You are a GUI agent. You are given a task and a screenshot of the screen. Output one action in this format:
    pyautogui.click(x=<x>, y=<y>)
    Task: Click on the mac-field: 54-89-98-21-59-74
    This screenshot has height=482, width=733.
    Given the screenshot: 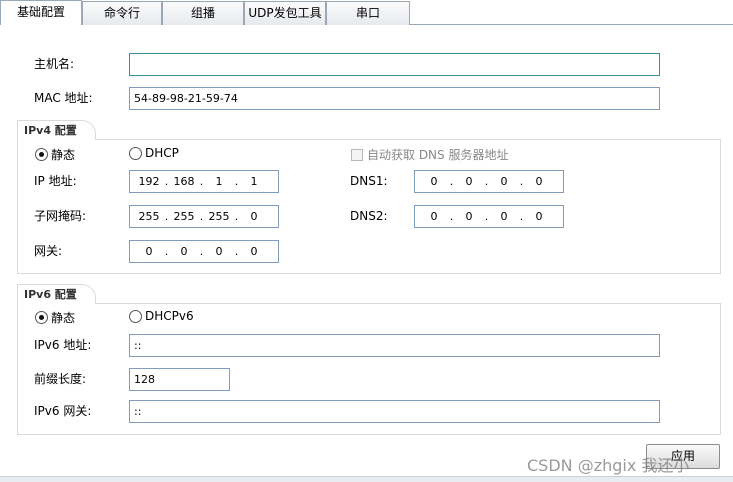 What is the action you would take?
    pyautogui.click(x=394, y=98)
    